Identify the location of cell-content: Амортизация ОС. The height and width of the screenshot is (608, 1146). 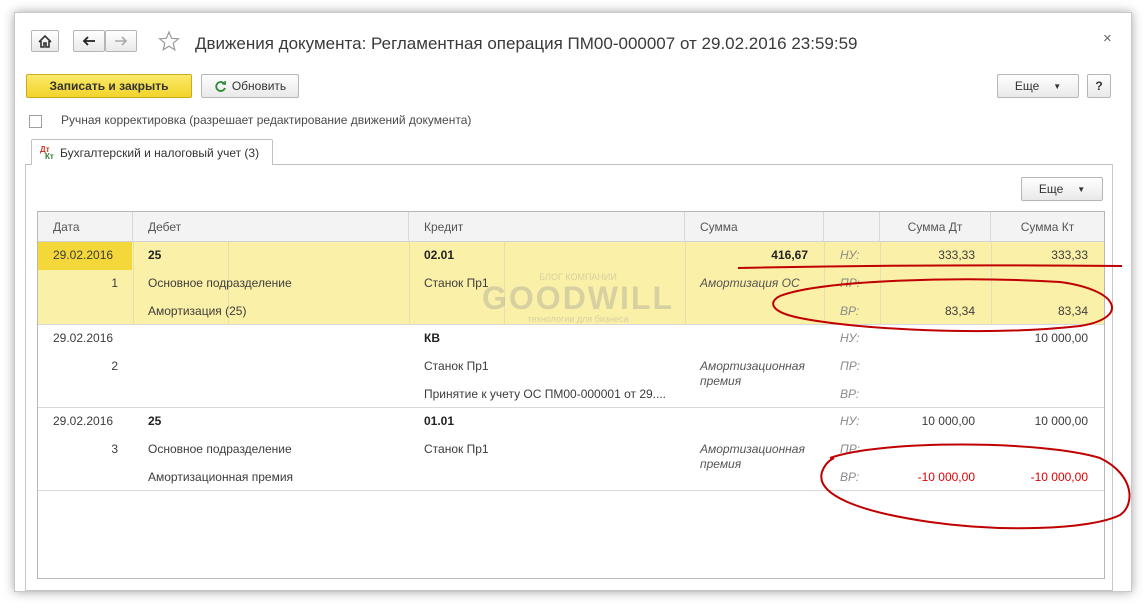
(750, 283).